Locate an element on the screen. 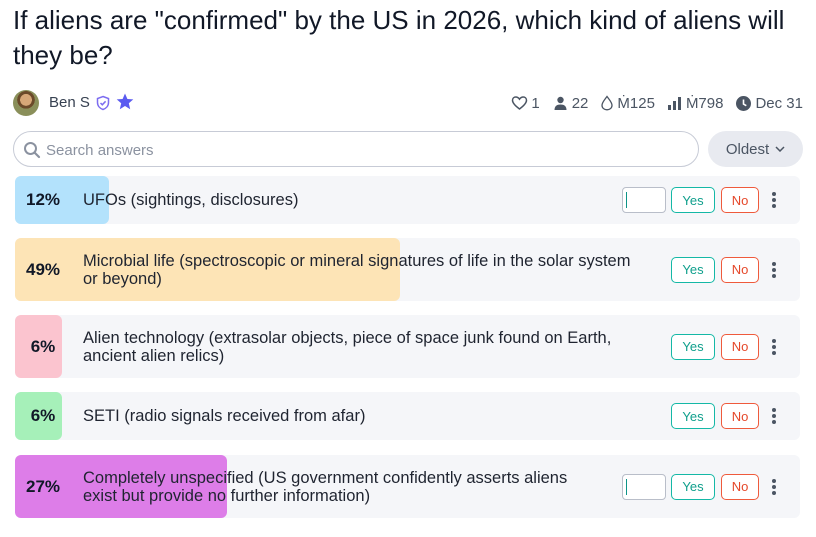 Image resolution: width=816 pixels, height=537 pixels. star-icon is located at coordinates (125, 101).